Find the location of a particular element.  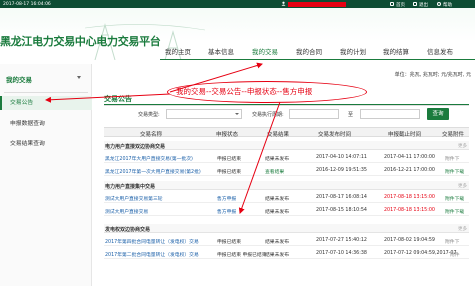

publish-time-cell: 2017-08-17 16:08:14 is located at coordinates (341, 197).